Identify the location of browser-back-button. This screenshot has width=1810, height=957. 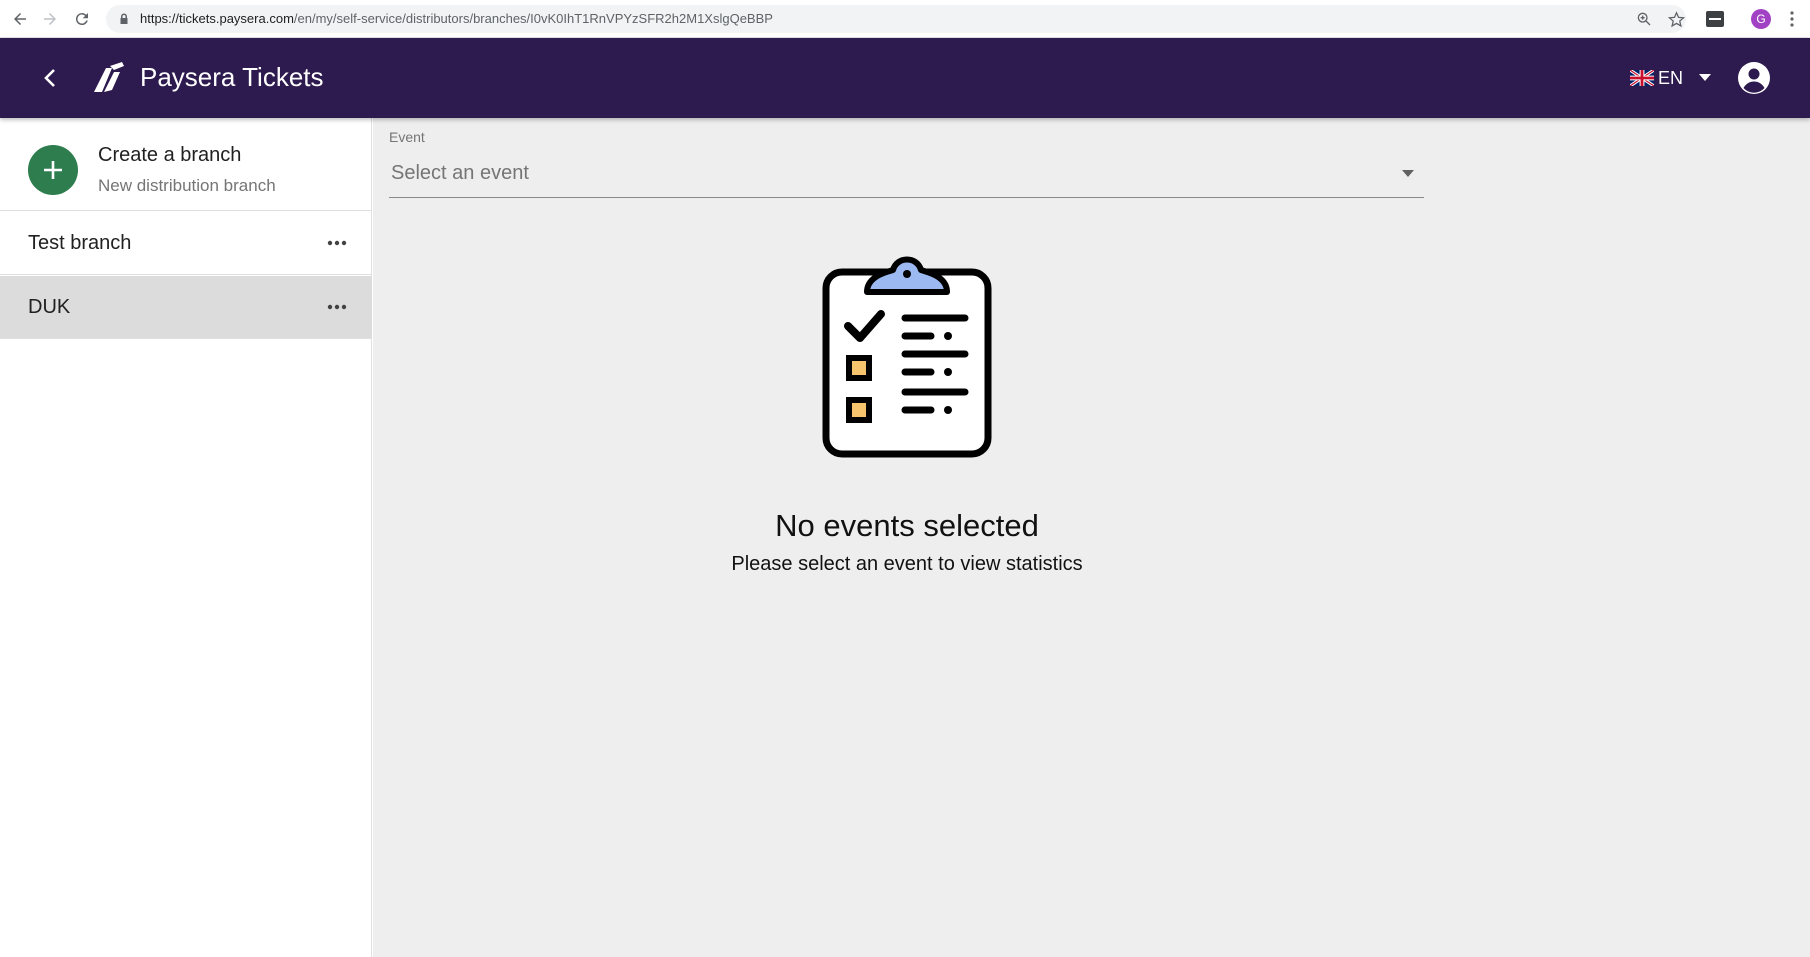
(20, 19).